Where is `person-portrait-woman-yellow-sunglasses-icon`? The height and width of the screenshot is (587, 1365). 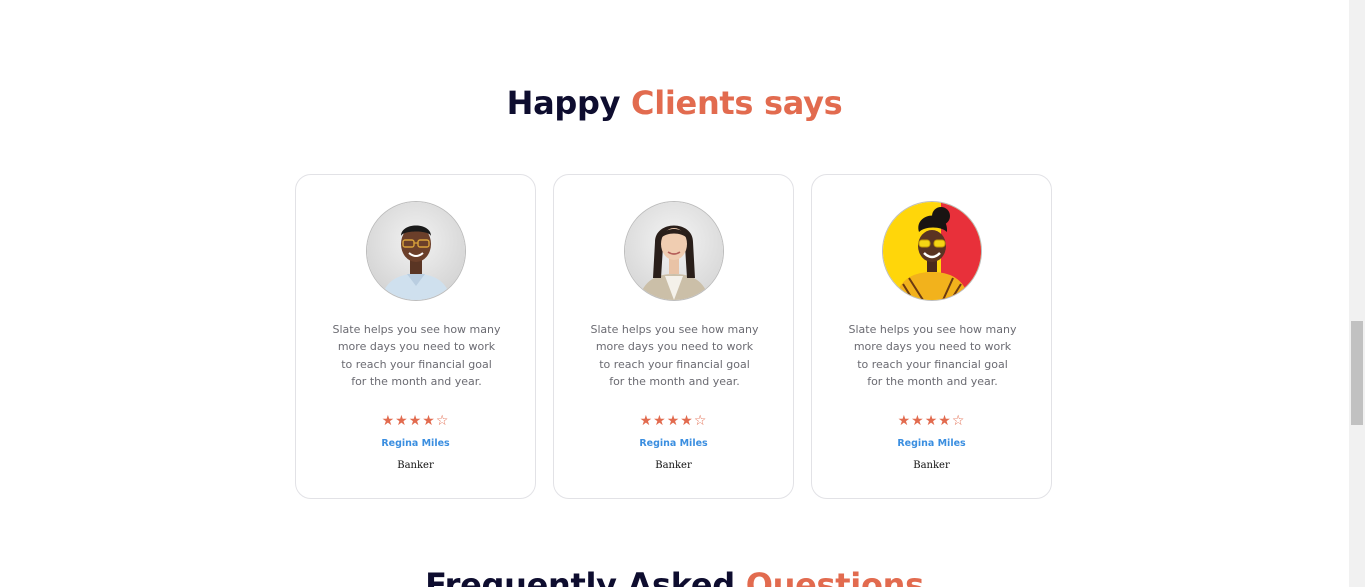
person-portrait-woman-yellow-sunglasses-icon is located at coordinates (932, 251).